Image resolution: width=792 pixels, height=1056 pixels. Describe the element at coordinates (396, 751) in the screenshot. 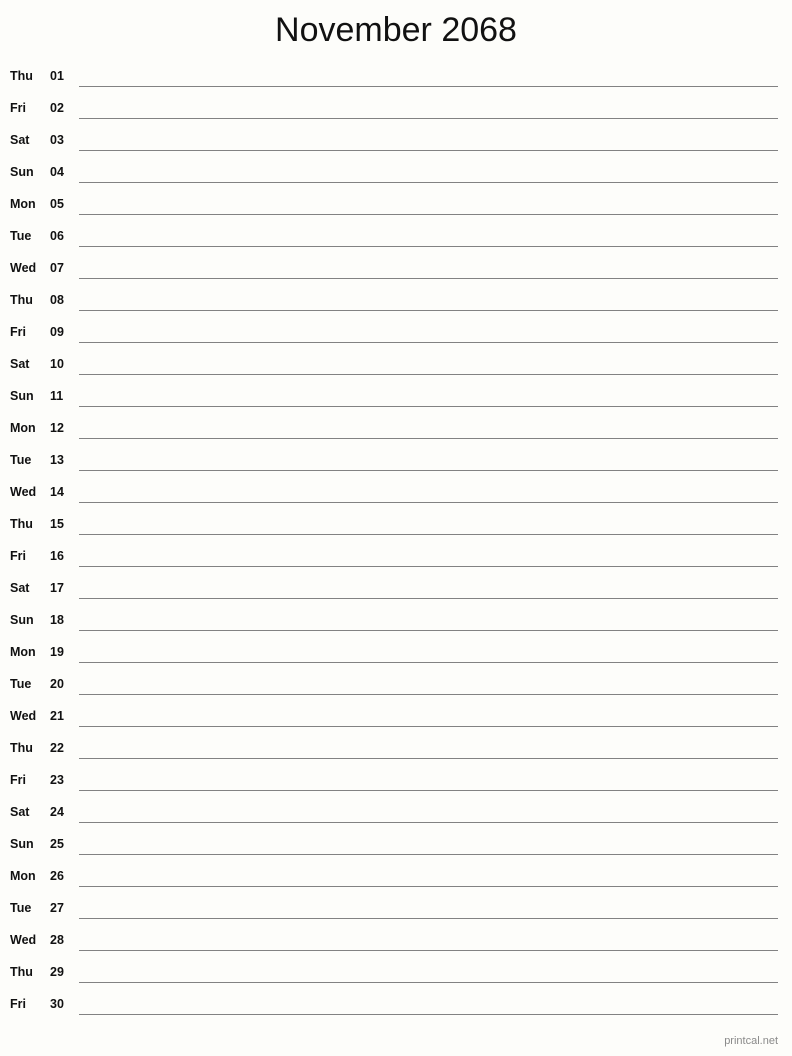

I see `day-row: Thu 22` at that location.